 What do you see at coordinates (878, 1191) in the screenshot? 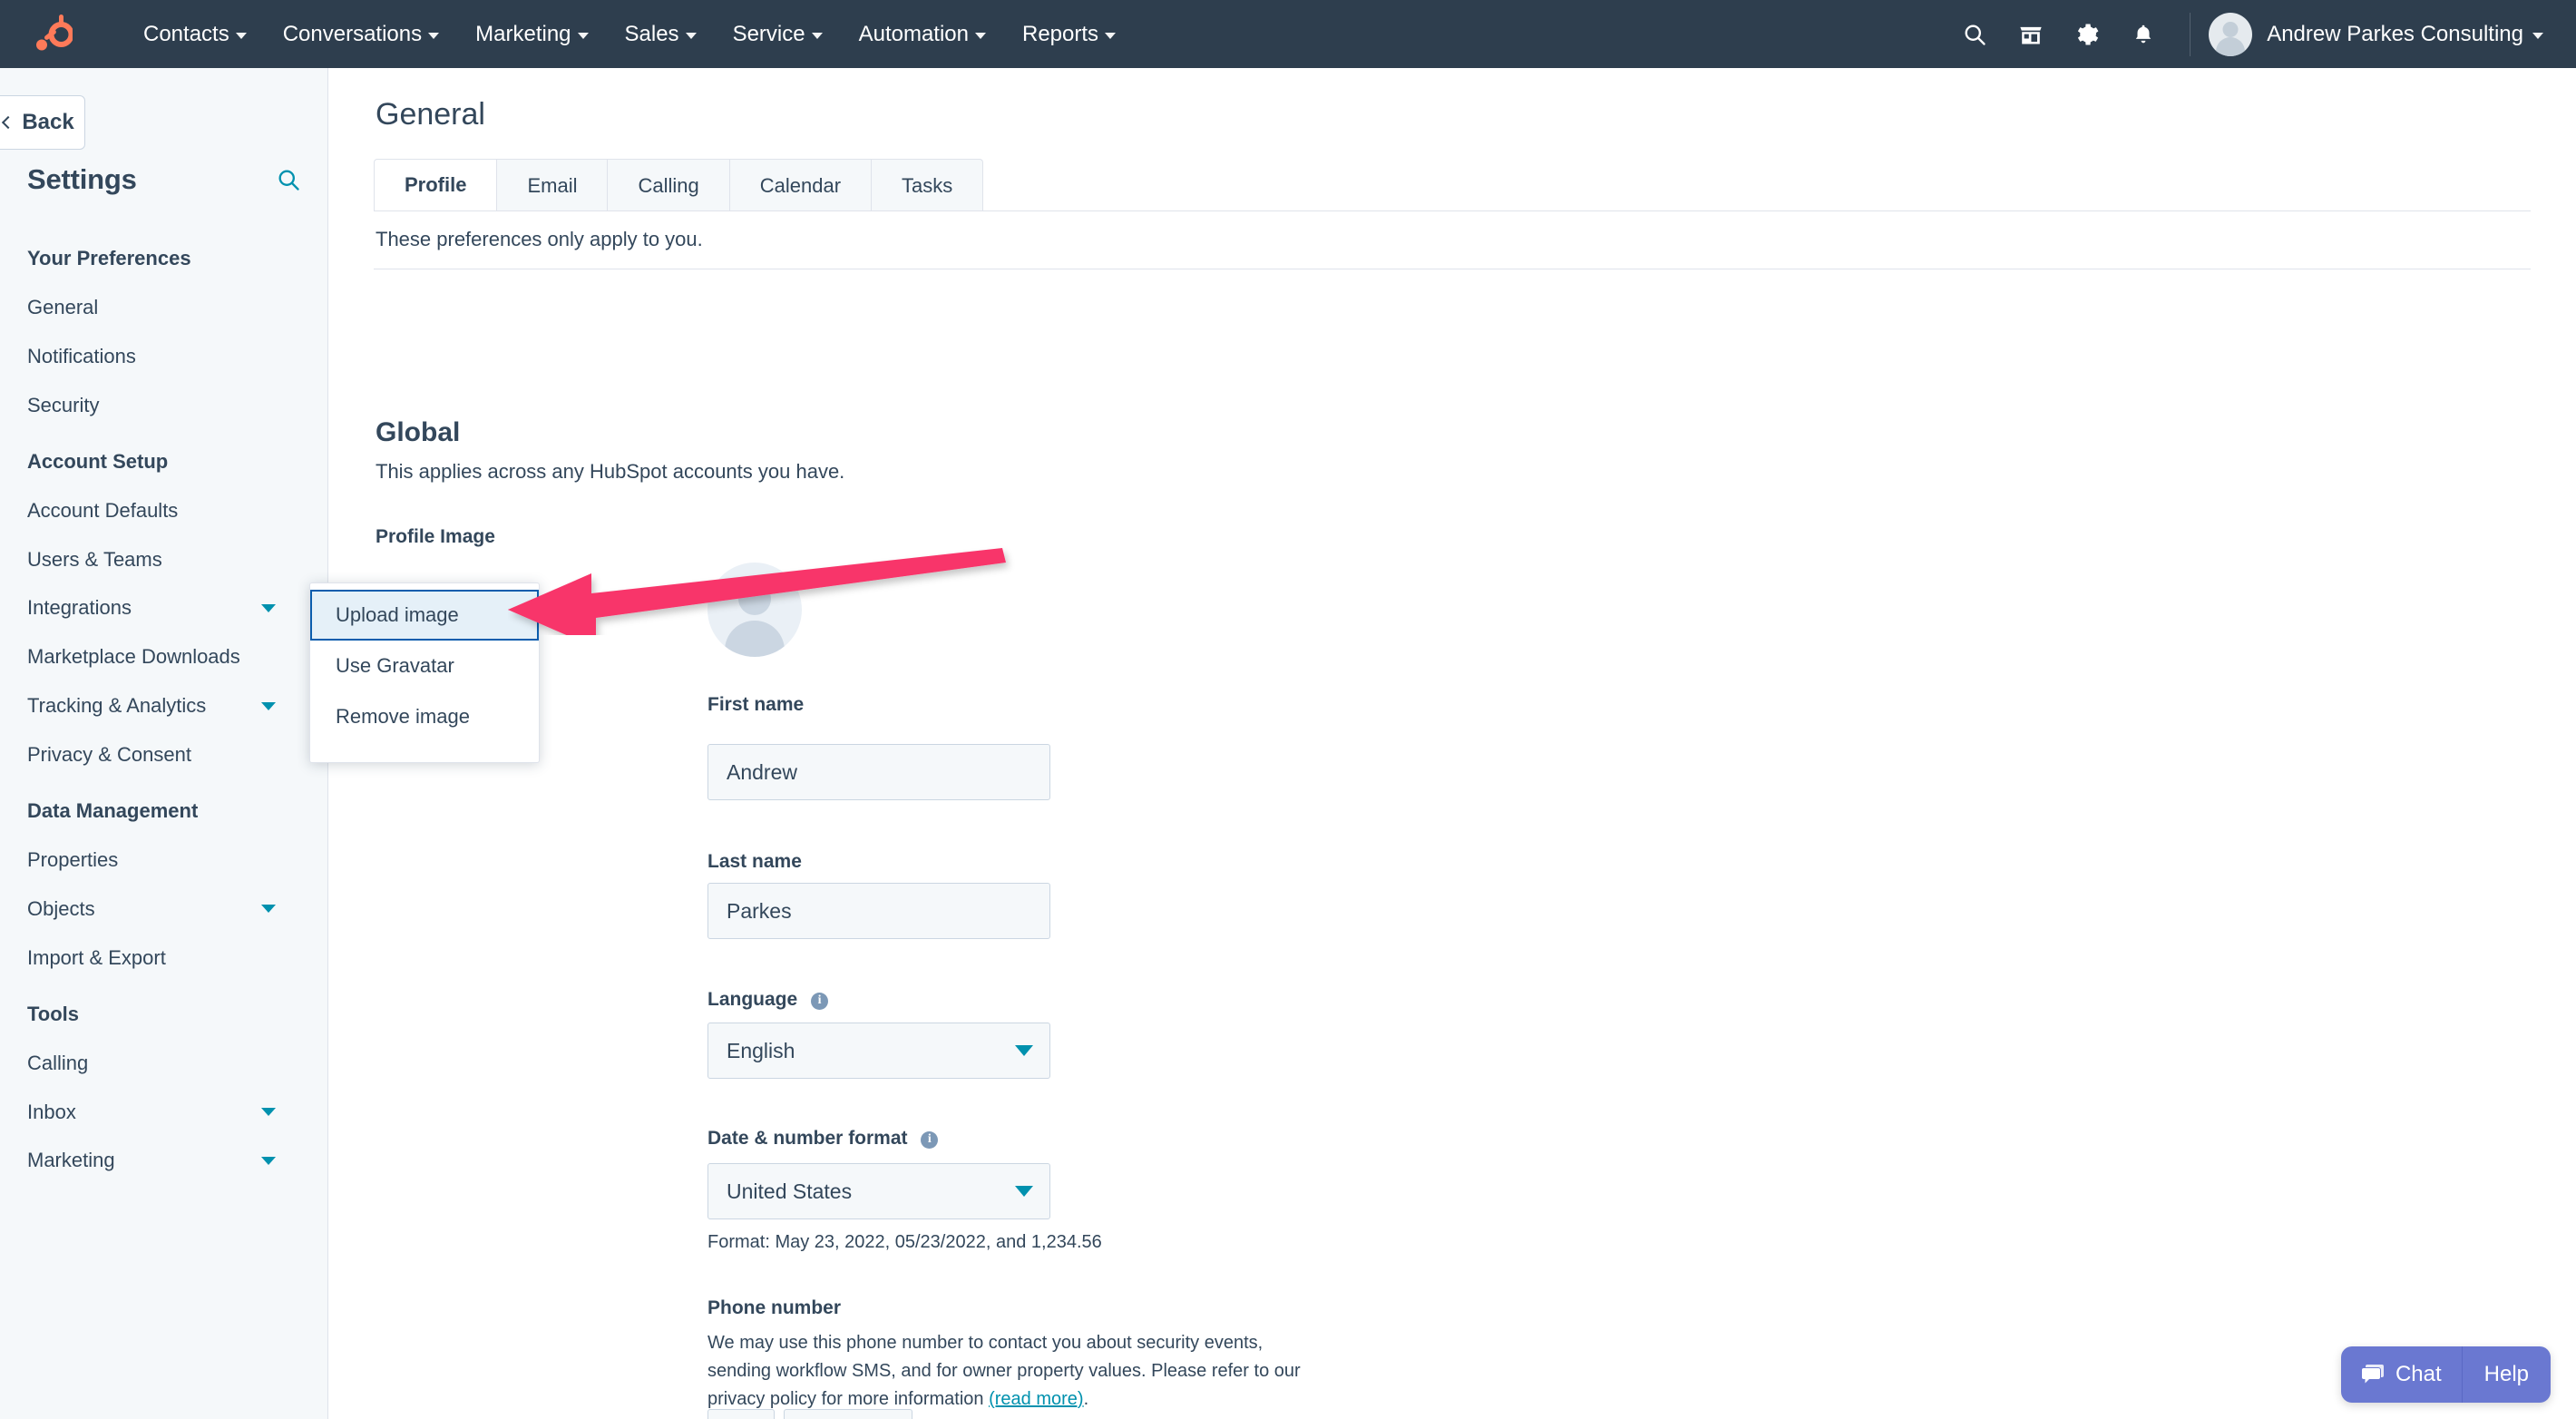
I see `date-format-select: United States` at bounding box center [878, 1191].